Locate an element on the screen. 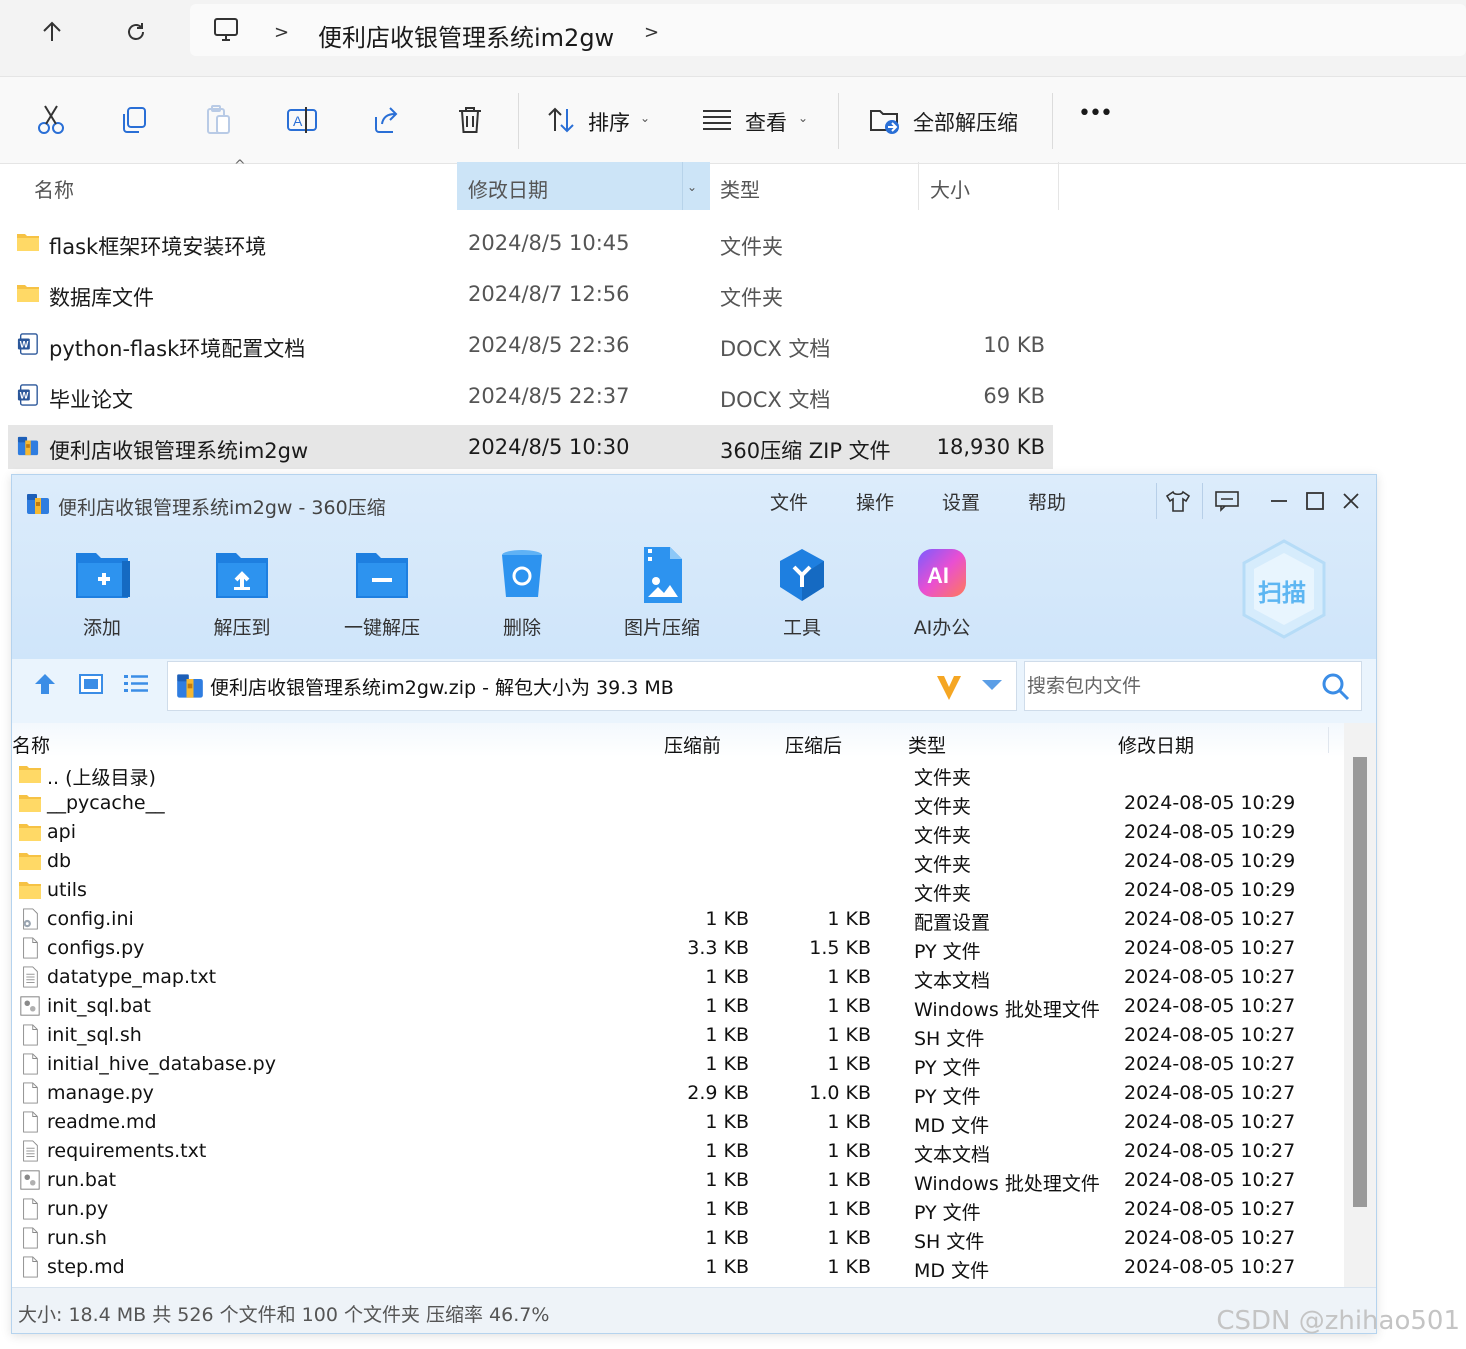  up-level-icon is located at coordinates (46, 685).